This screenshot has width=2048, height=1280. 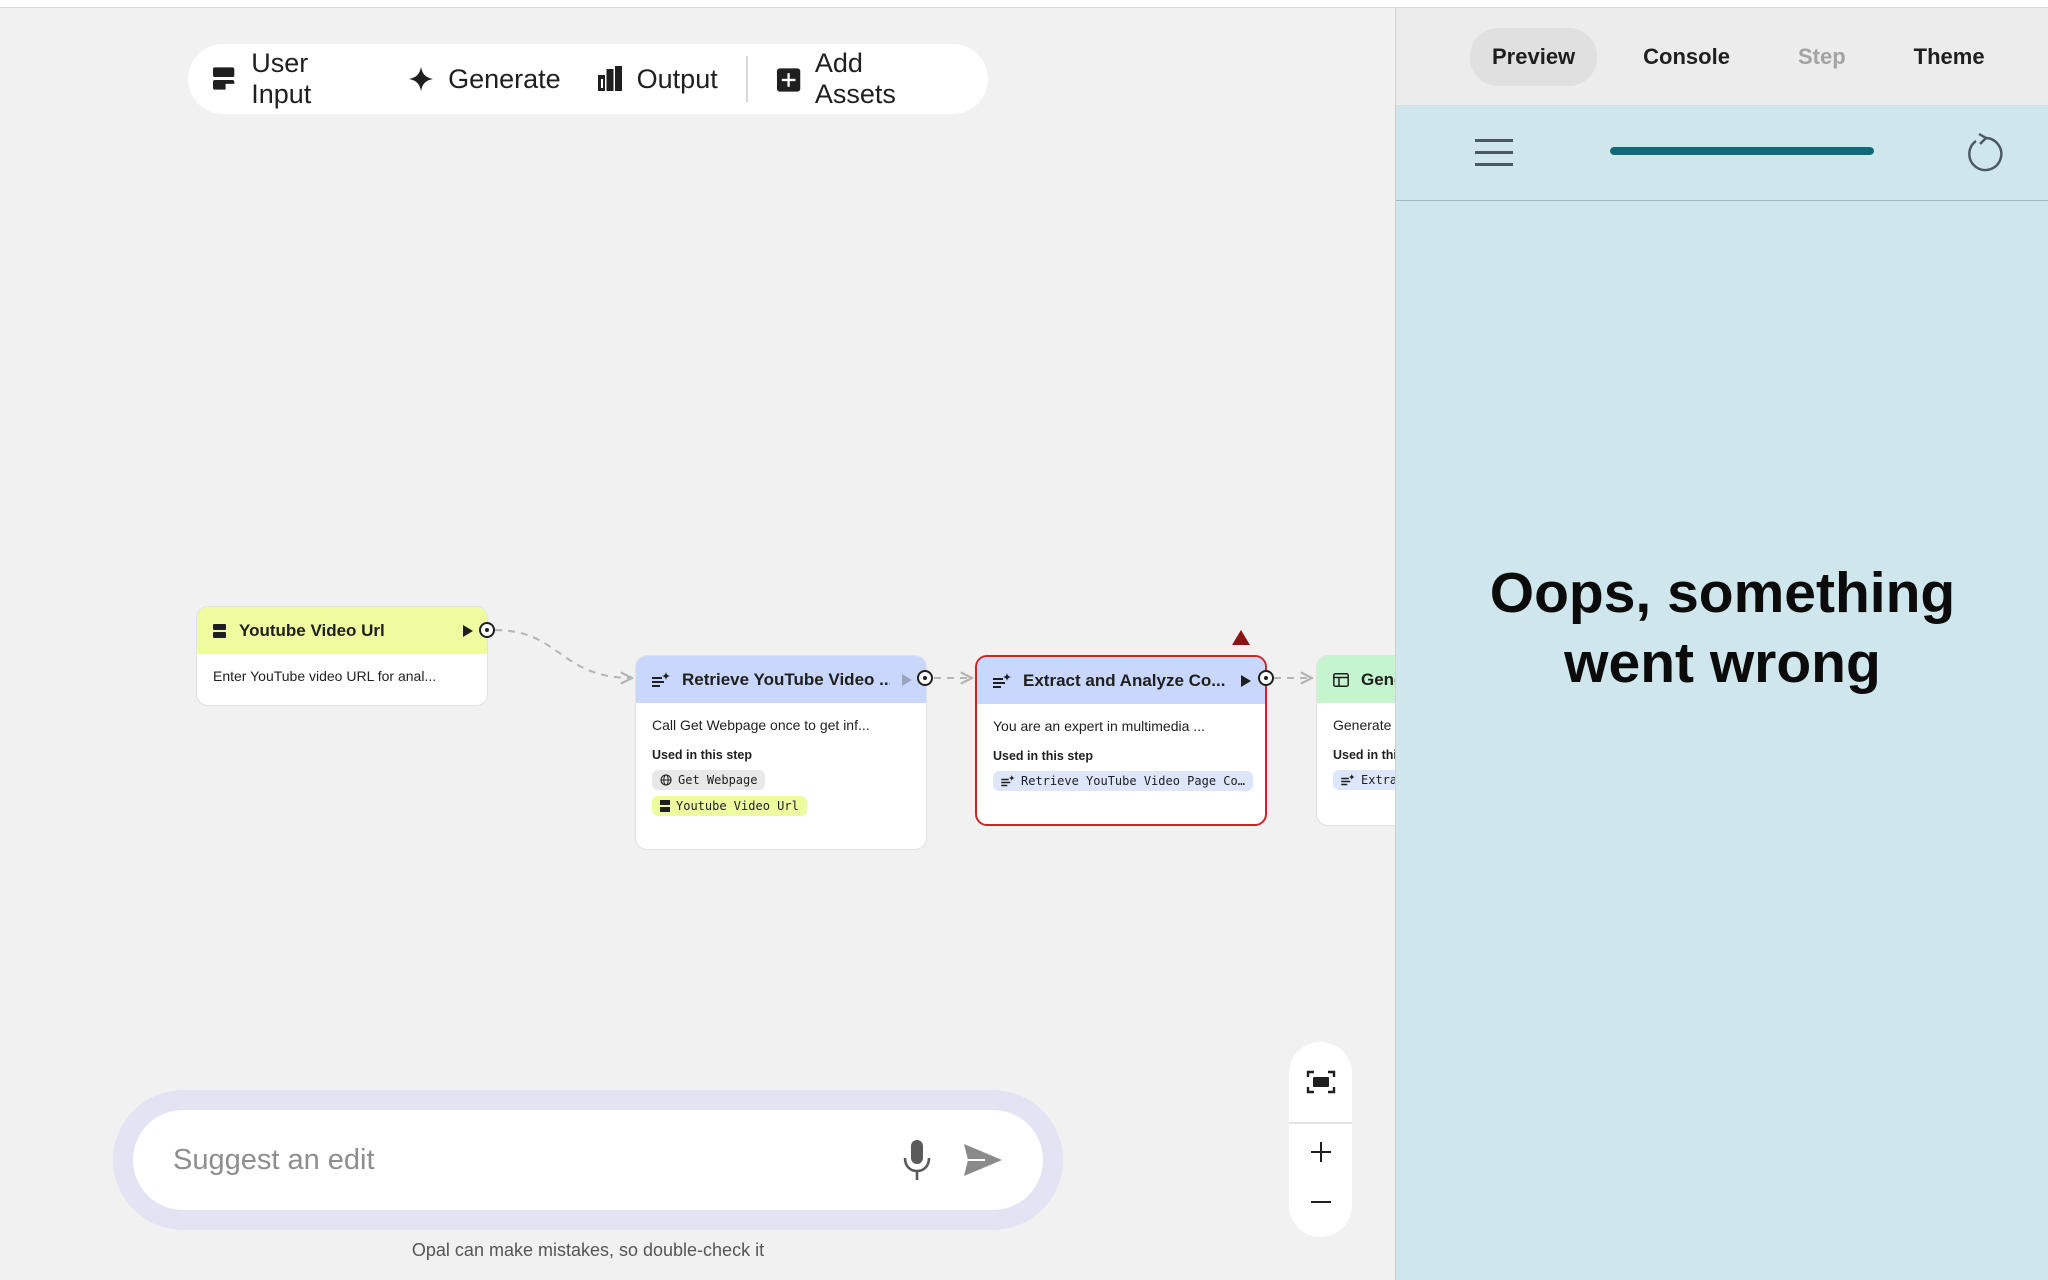 I want to click on chip-label: Youtube Video Url, so click(x=737, y=806).